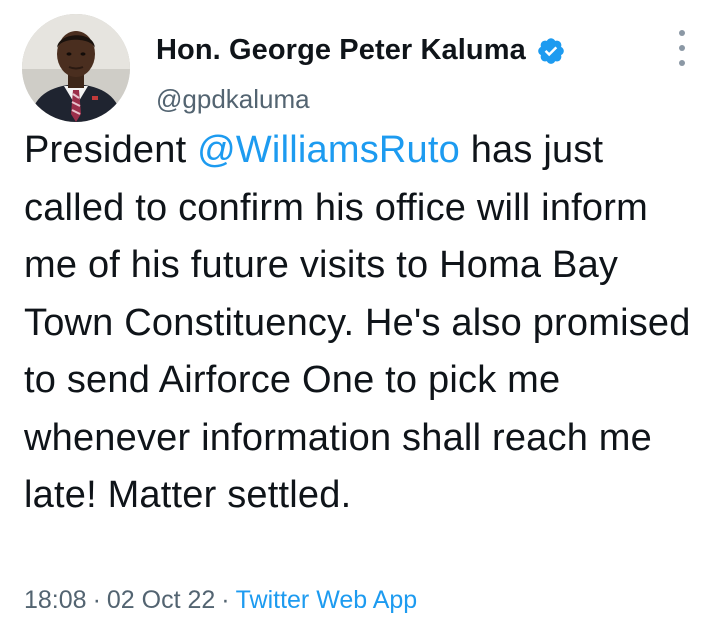 The width and height of the screenshot is (720, 637). Describe the element at coordinates (327, 600) in the screenshot. I see `tweet-source-link: Twitter Web App` at that location.